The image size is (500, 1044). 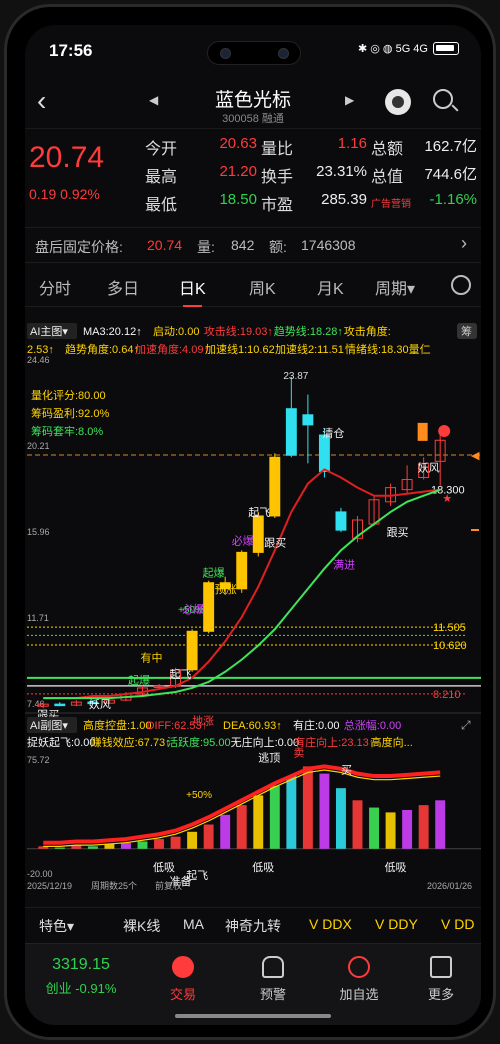 I want to click on quote-label: 量比, so click(x=277, y=149).